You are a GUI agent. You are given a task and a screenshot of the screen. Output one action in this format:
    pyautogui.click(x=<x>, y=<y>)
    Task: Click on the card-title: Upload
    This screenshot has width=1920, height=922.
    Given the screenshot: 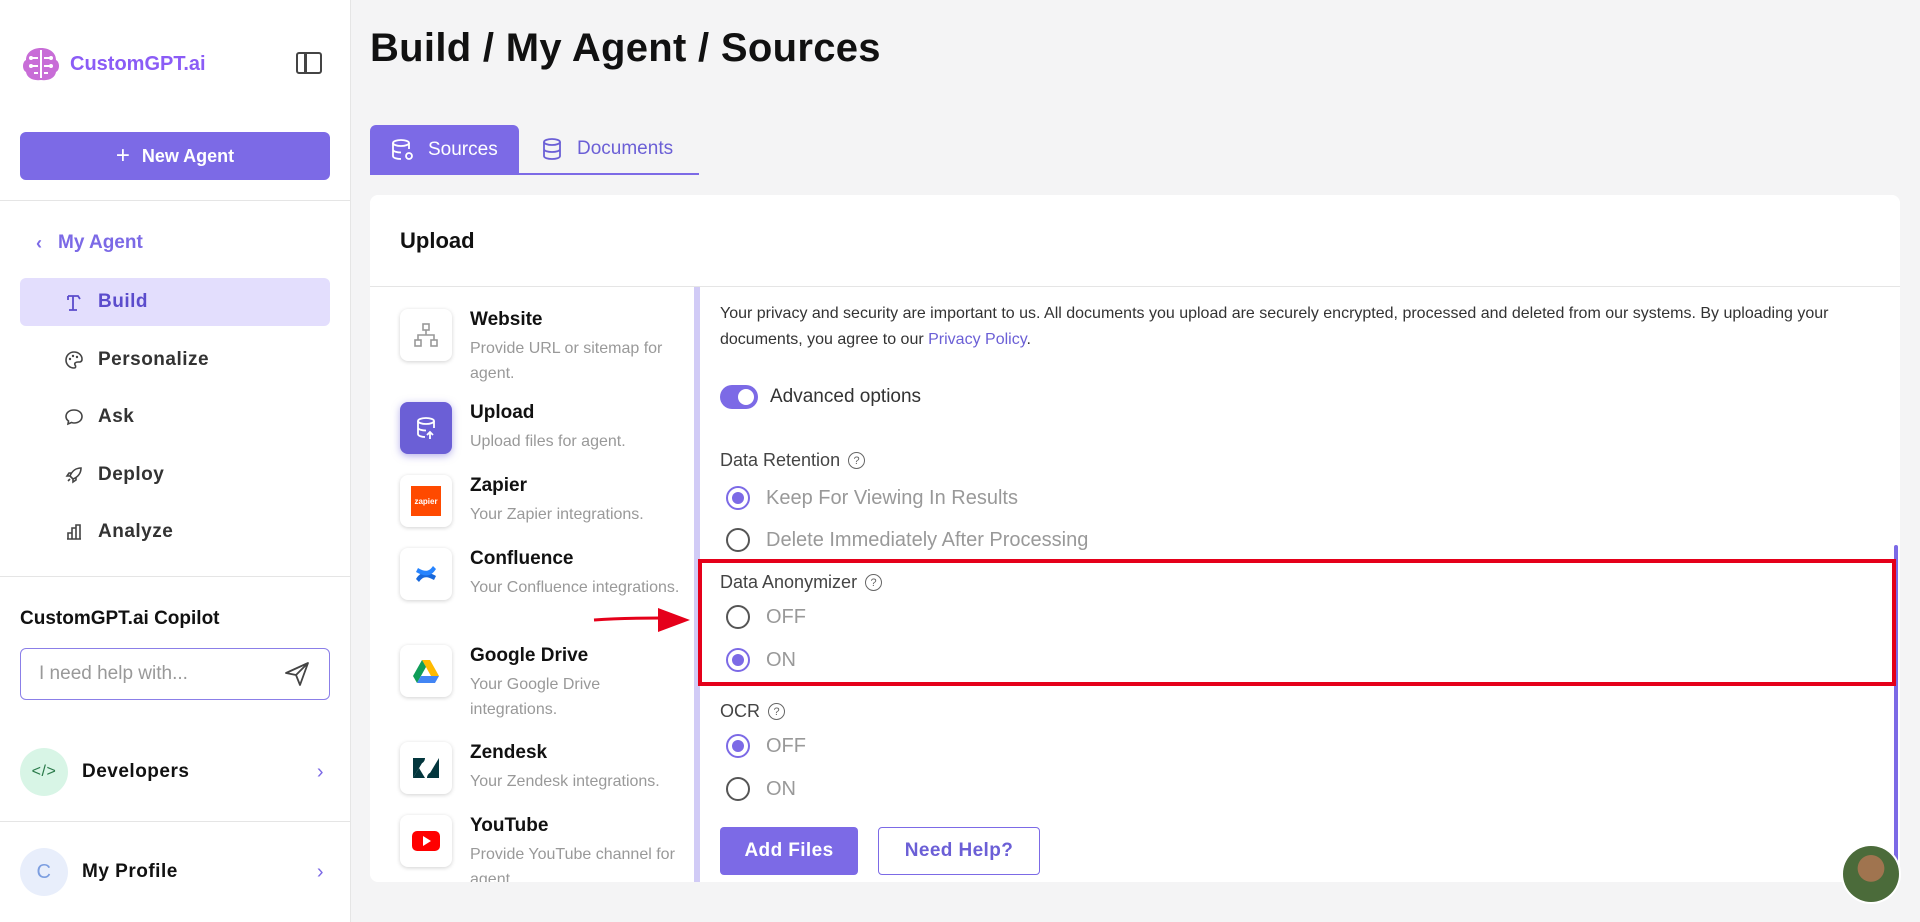 What is the action you would take?
    pyautogui.click(x=1135, y=241)
    